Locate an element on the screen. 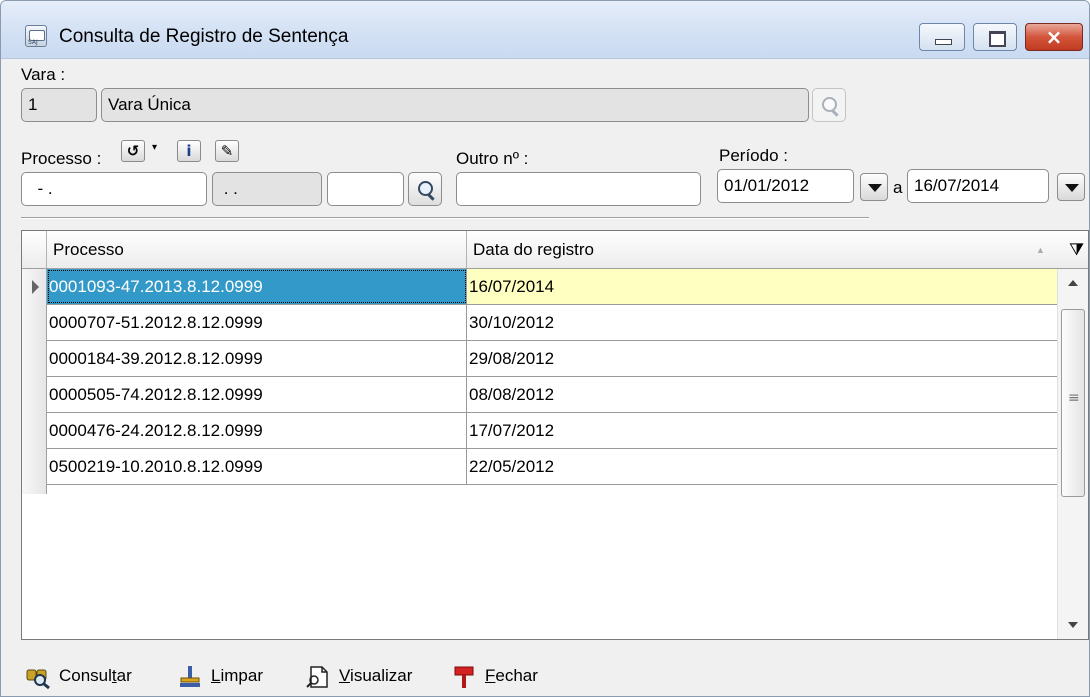  cell-data: 22/05/2012 is located at coordinates (762, 466).